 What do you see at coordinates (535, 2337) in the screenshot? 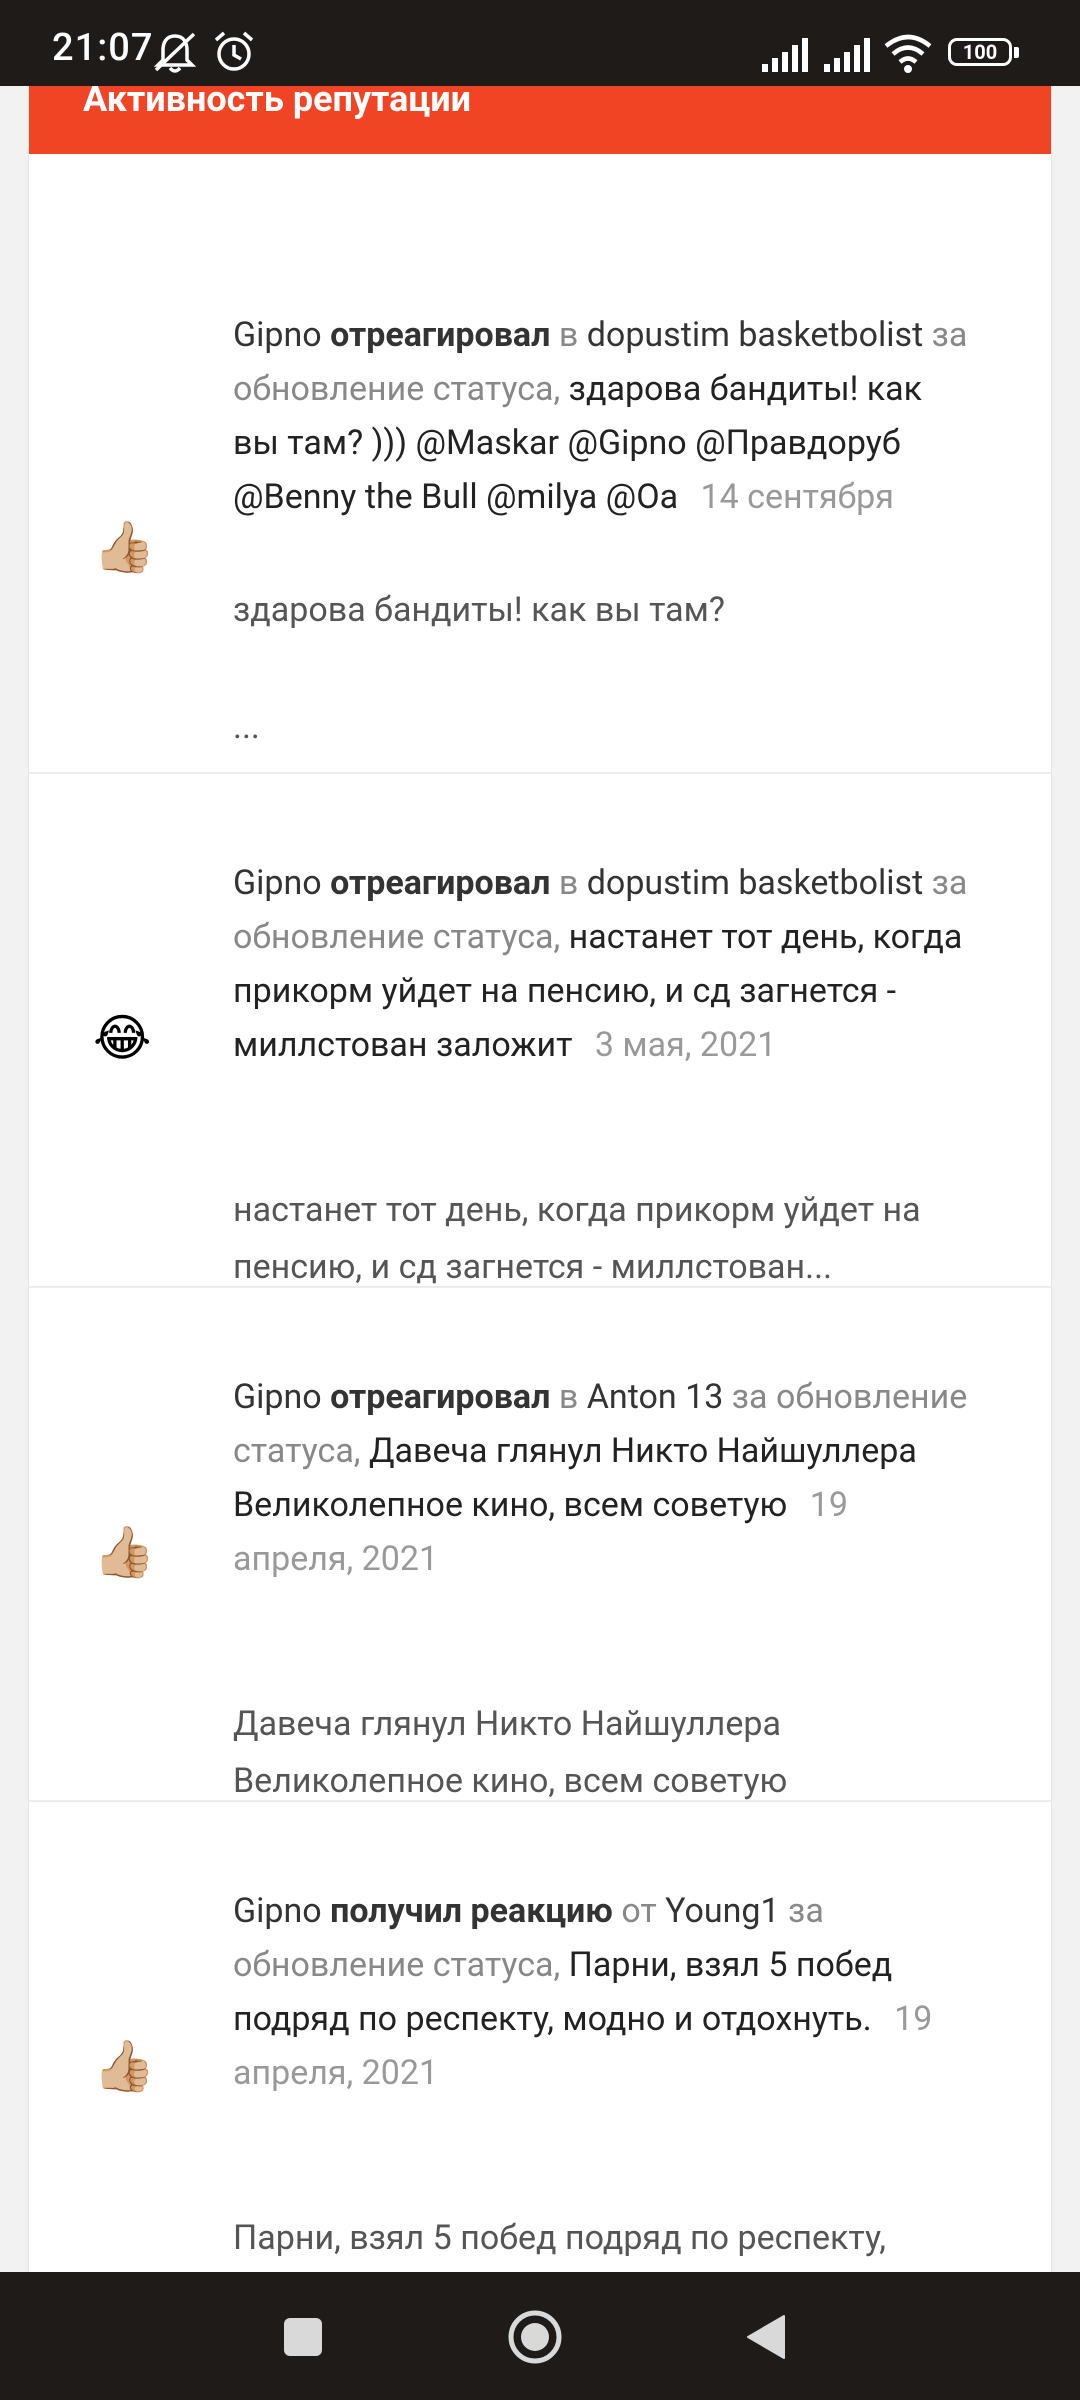
I see `home-icon` at bounding box center [535, 2337].